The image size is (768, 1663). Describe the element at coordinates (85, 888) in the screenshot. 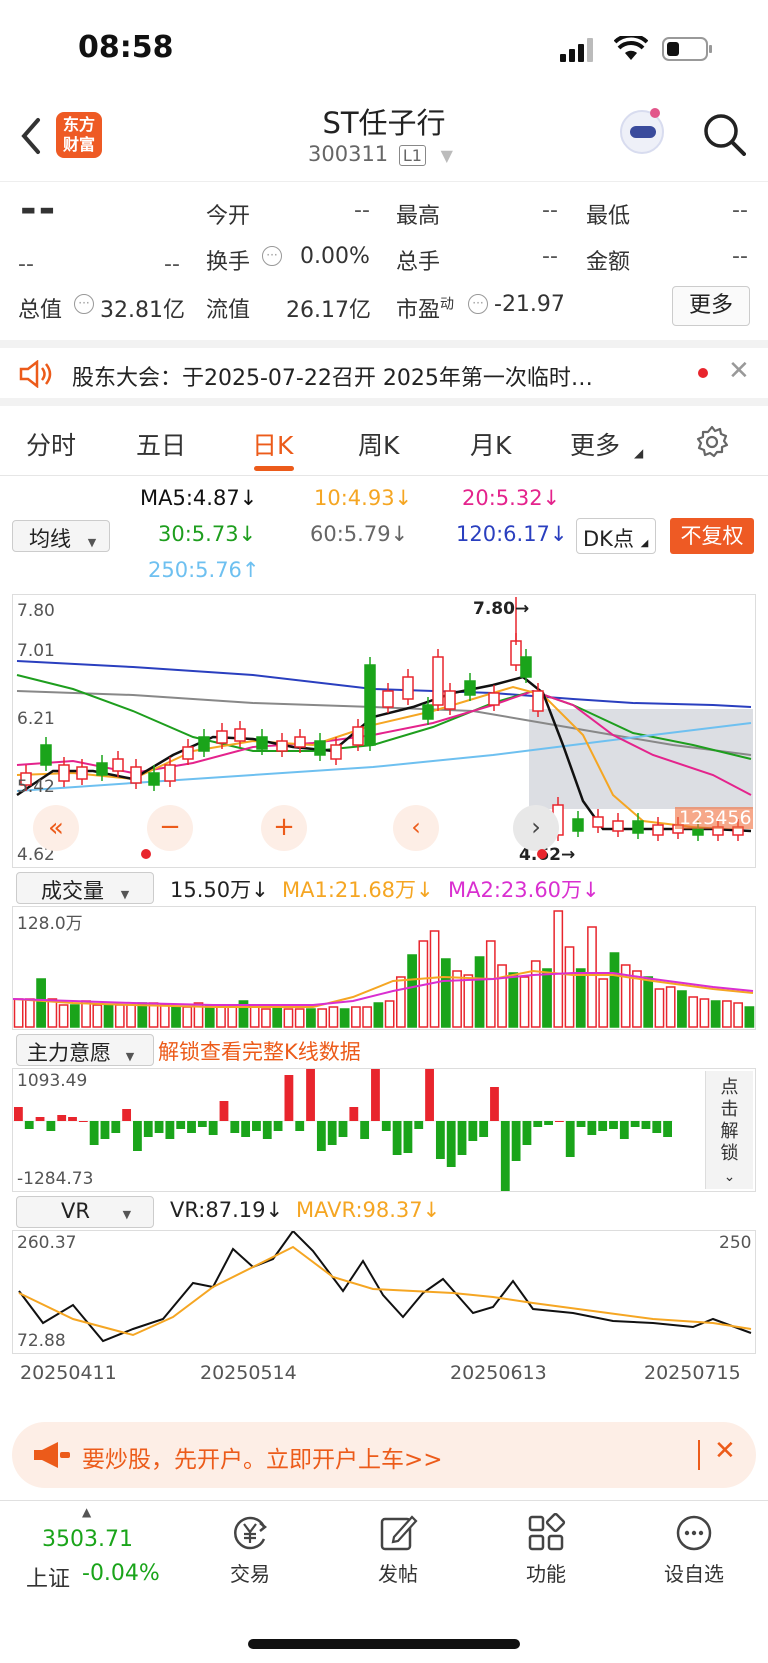

I see `volume-selector: 成交量 ▼` at that location.